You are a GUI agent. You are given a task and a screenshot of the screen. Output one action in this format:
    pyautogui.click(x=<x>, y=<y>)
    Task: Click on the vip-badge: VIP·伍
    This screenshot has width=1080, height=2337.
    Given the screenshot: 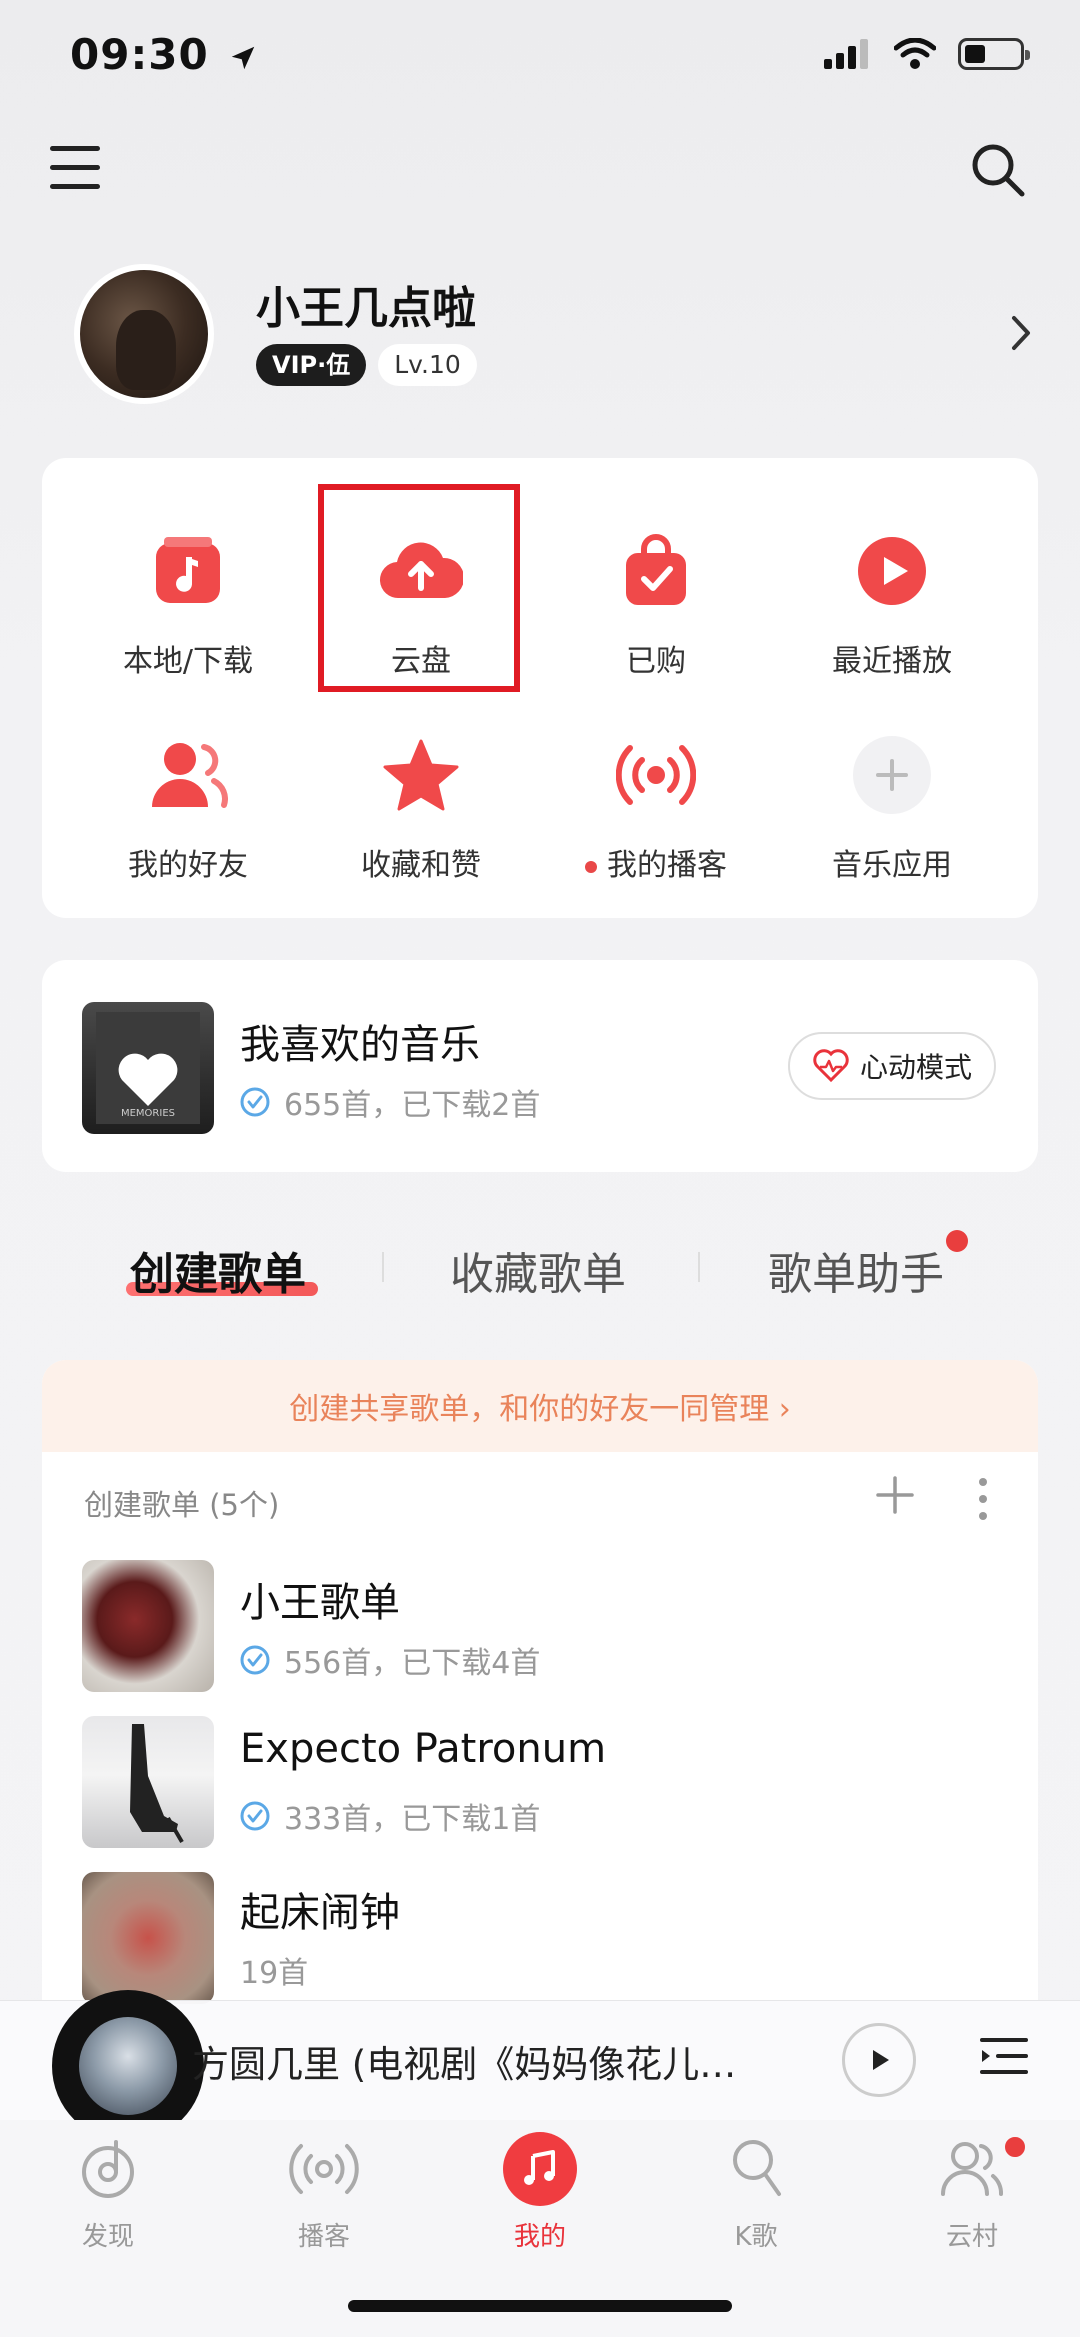 What is the action you would take?
    pyautogui.click(x=311, y=365)
    